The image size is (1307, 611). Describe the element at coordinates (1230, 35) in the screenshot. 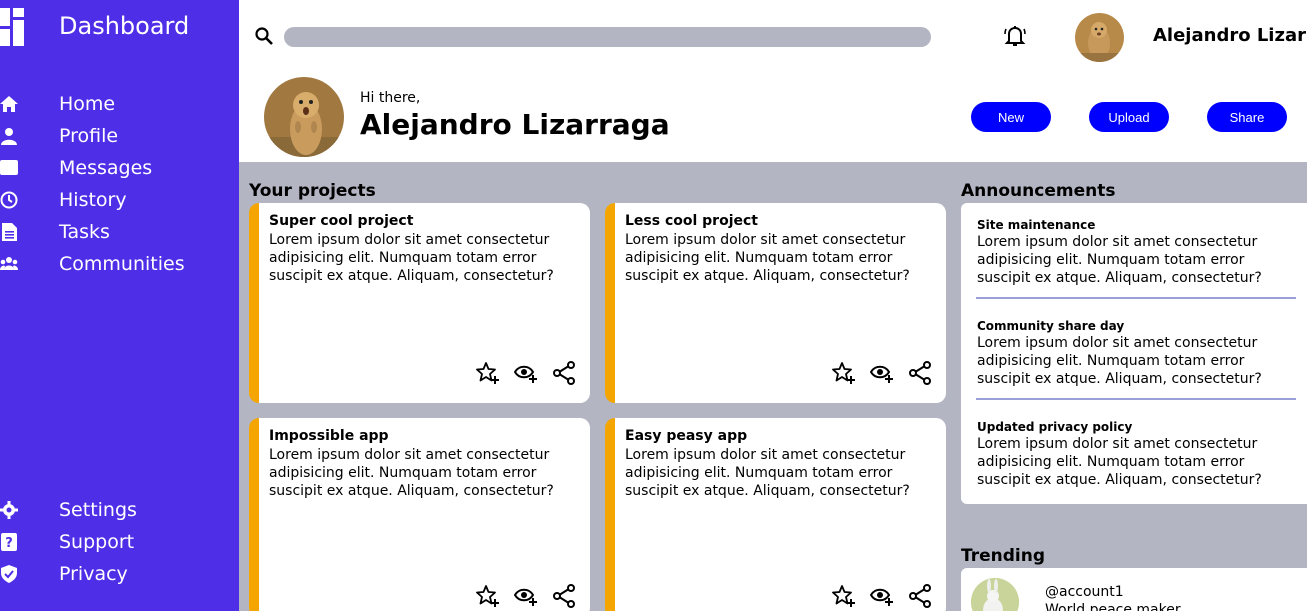

I see `header-user-name: Alejandro Lizarraga` at that location.